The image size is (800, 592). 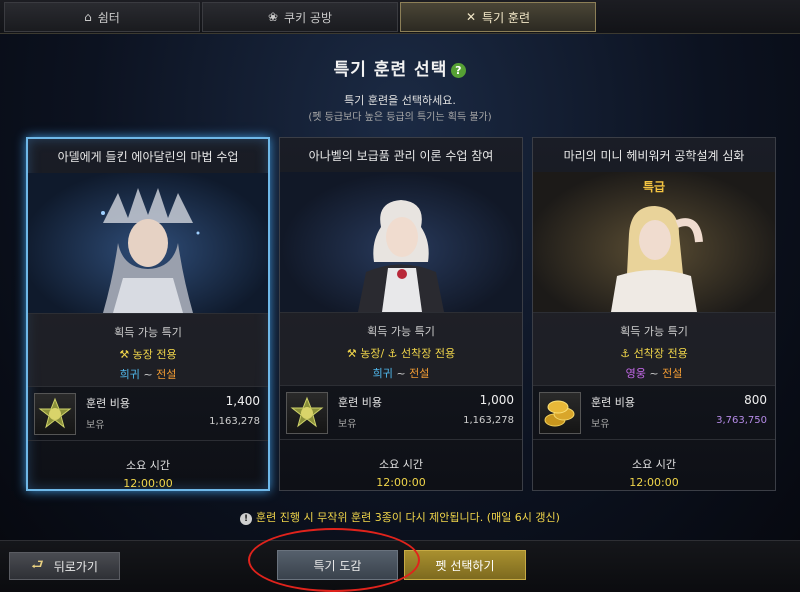 I want to click on house-icon: ⌂, so click(x=88, y=17).